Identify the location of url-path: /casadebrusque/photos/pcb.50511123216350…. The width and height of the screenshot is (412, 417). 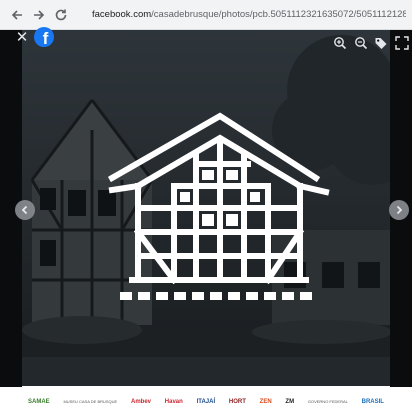
(278, 14).